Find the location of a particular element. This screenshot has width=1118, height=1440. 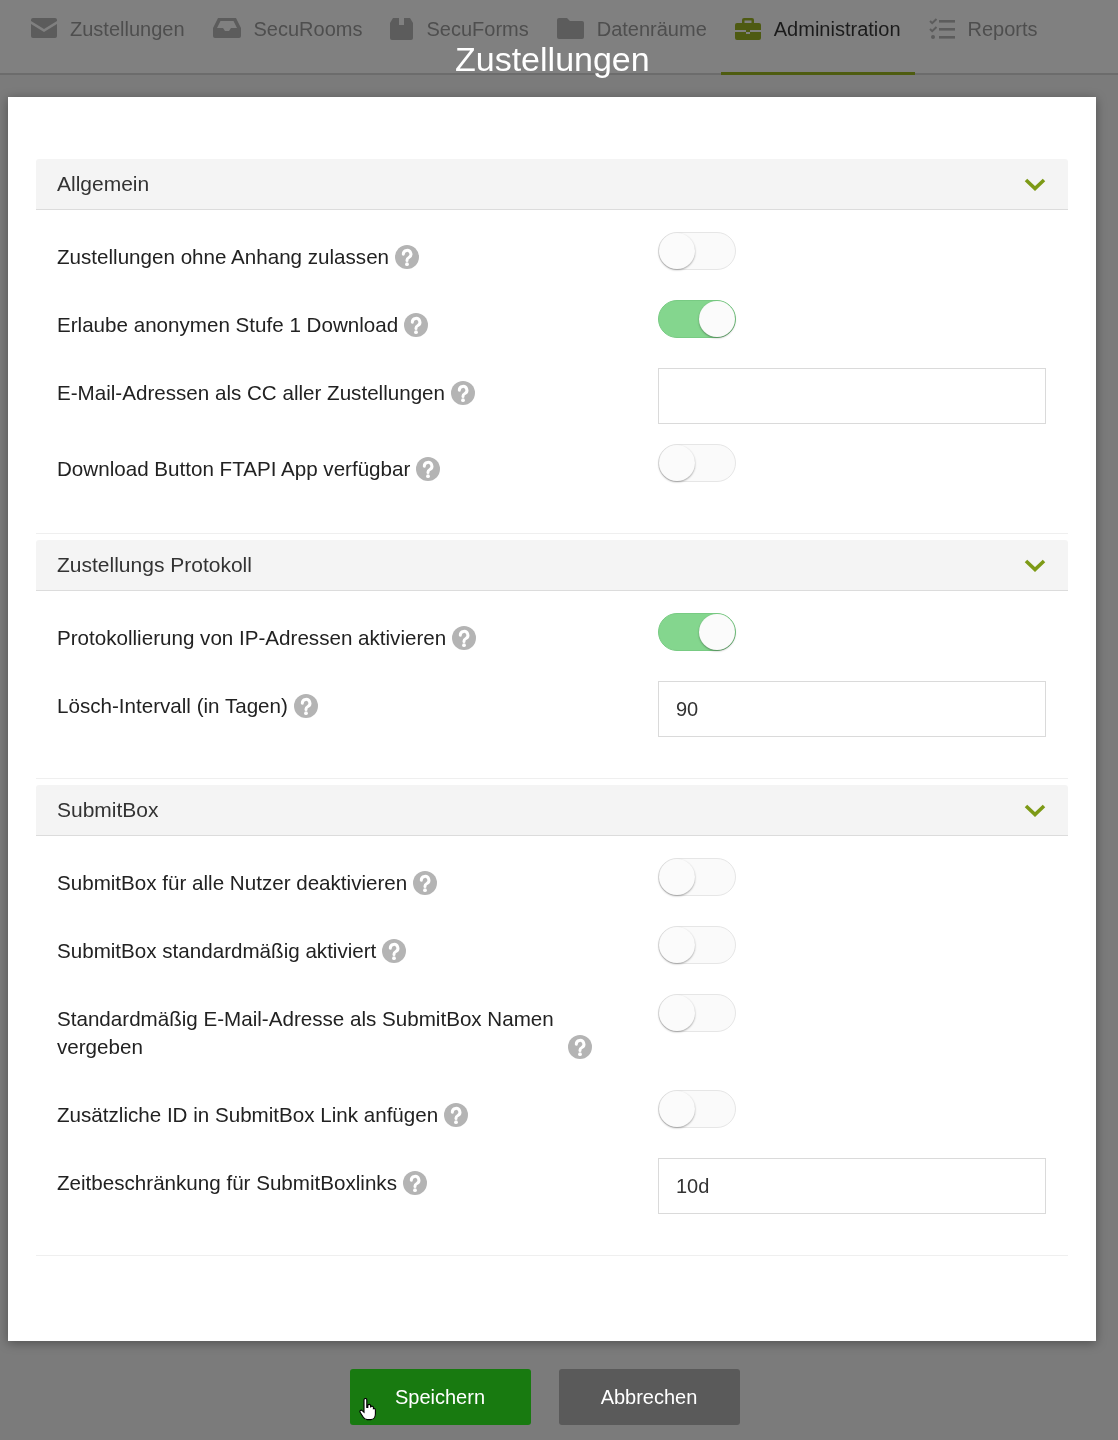

setting-label: Standardmäßig E-Mail-Adresse als SubmitBox Namen vergeben is located at coordinates (306, 1033).